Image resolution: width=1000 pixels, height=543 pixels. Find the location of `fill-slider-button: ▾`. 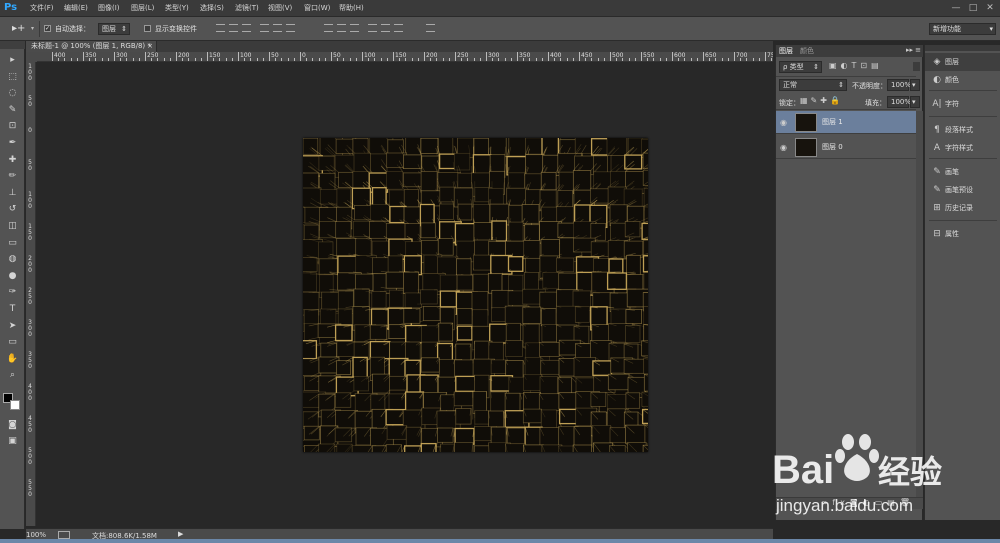

fill-slider-button: ▾ is located at coordinates (915, 102).